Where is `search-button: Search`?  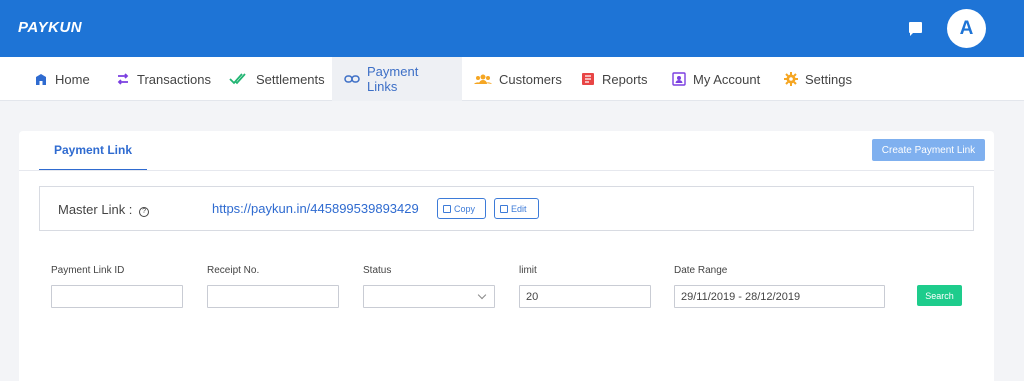 search-button: Search is located at coordinates (939, 295).